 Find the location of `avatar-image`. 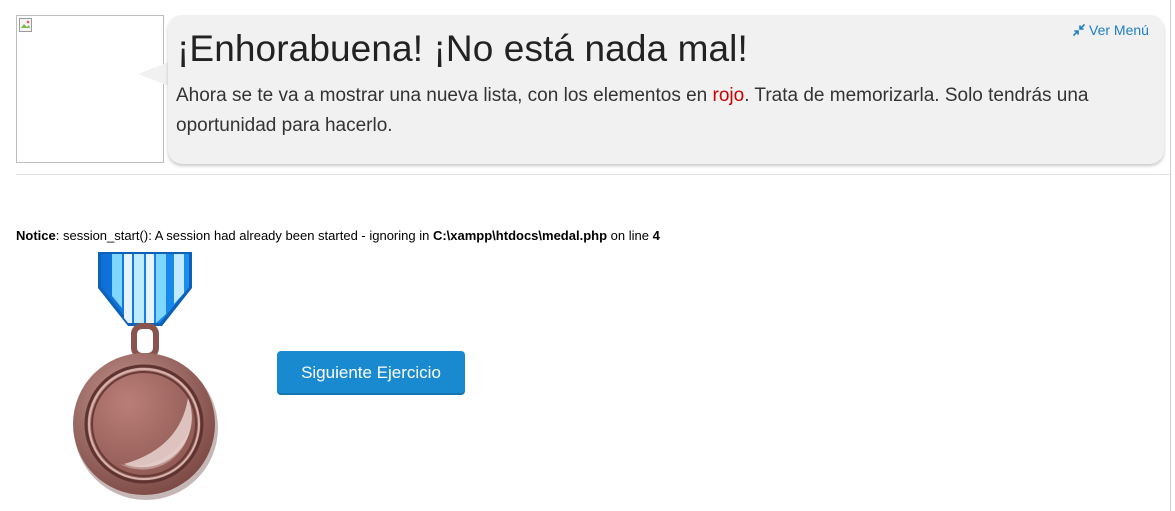

avatar-image is located at coordinates (90, 89).